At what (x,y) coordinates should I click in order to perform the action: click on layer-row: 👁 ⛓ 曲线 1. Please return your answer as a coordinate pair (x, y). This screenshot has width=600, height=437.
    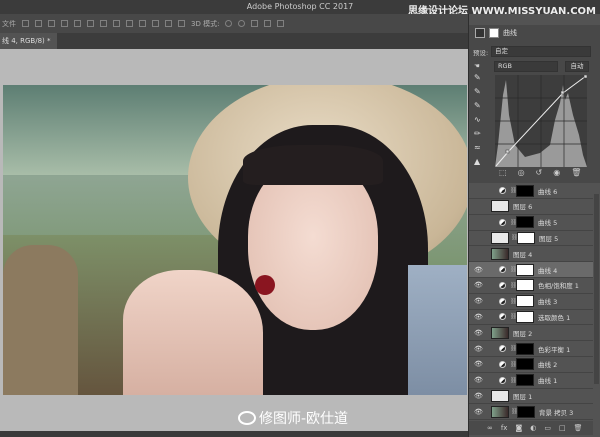
    Looking at the image, I should click on (531, 381).